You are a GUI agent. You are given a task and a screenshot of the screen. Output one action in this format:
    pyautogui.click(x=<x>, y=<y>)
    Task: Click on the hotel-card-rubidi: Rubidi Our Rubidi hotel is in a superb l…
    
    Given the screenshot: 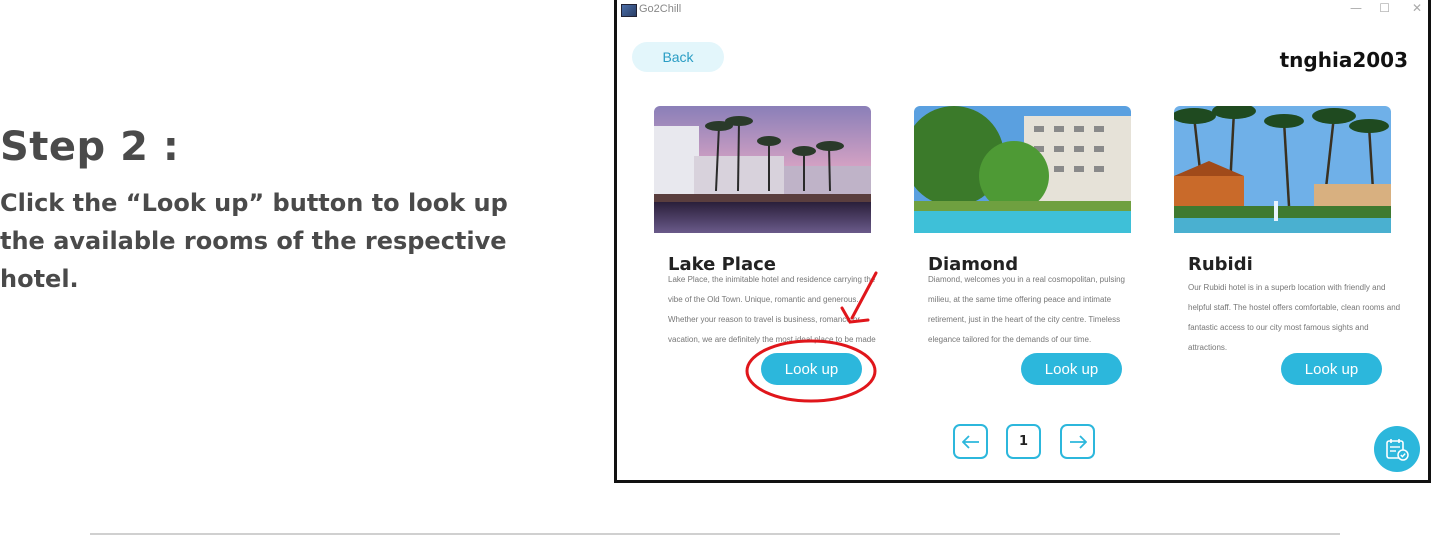 What is the action you would take?
    pyautogui.click(x=1289, y=245)
    